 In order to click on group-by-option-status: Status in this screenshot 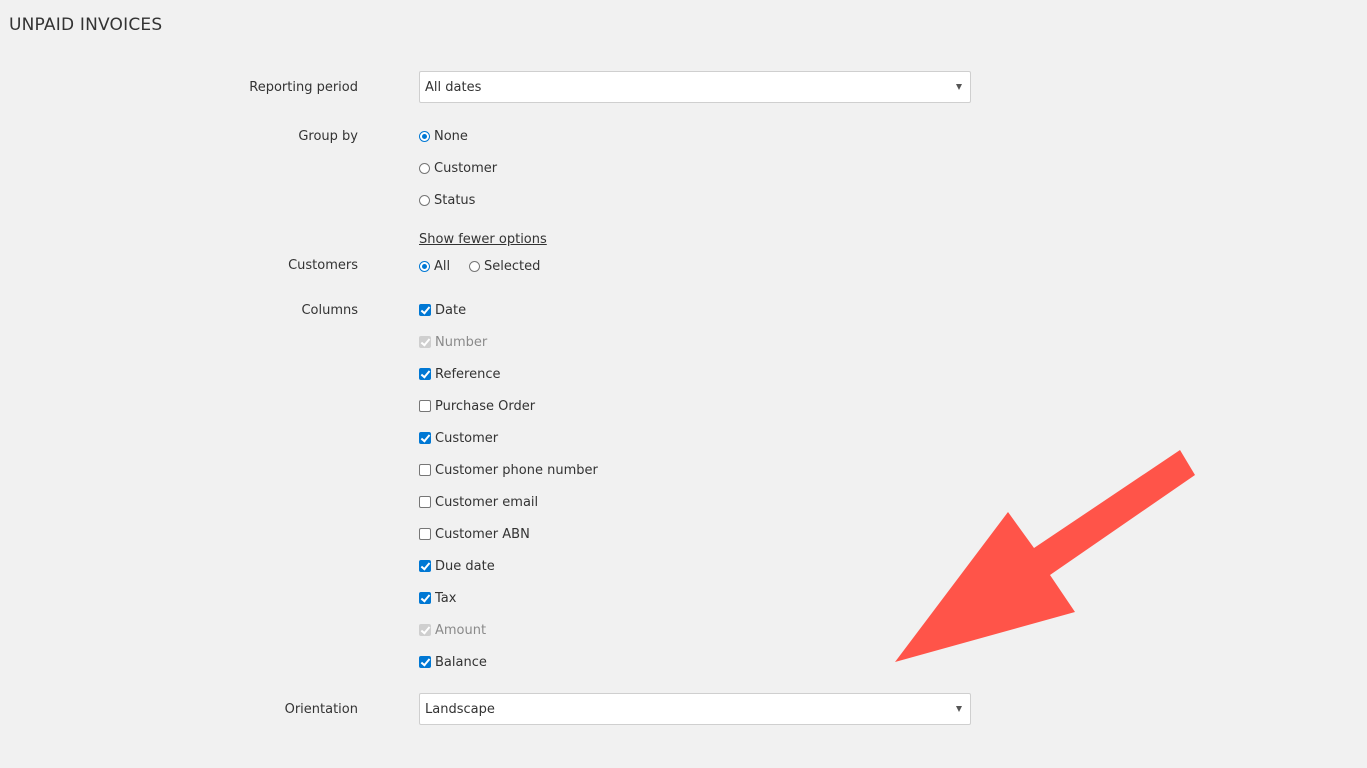, I will do `click(447, 200)`.